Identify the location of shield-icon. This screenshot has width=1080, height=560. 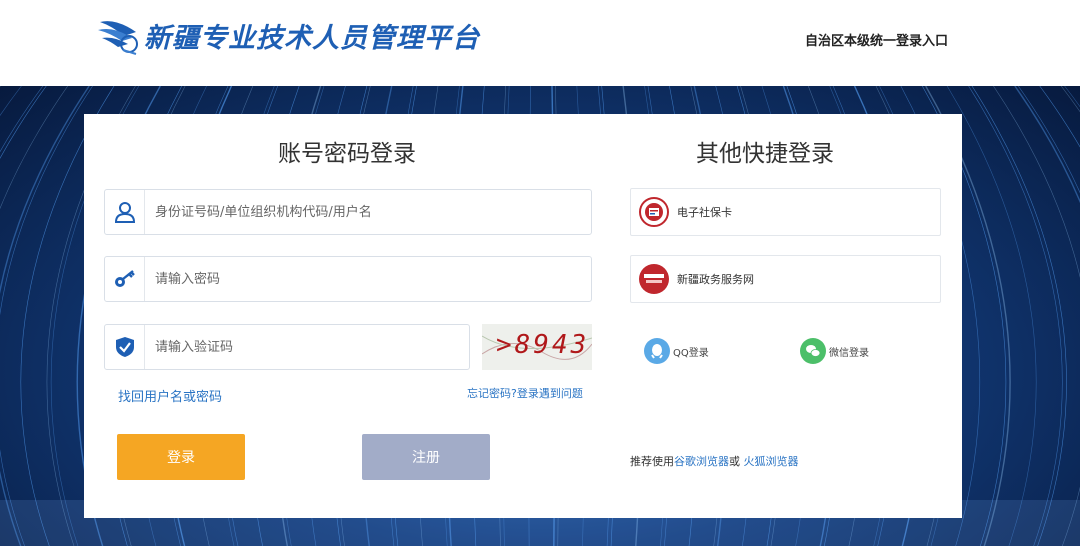
(125, 347).